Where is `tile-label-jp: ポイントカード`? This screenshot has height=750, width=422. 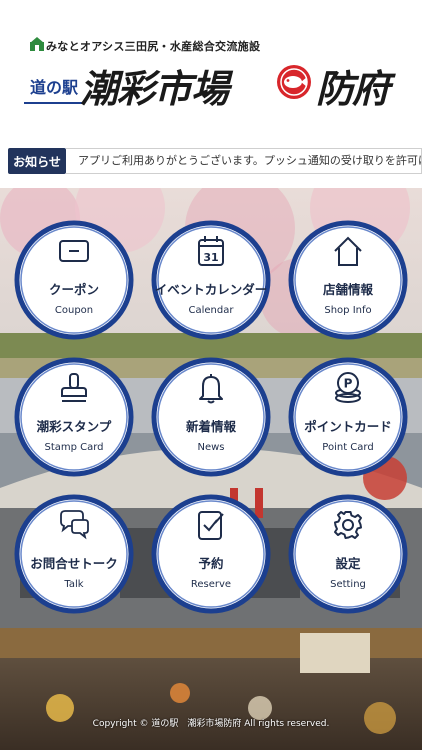
tile-label-jp: ポイントカード is located at coordinates (348, 426).